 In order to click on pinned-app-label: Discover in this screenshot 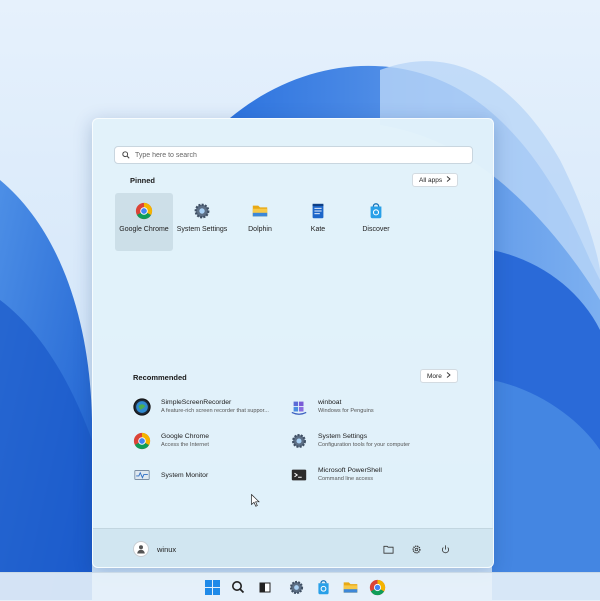, I will do `click(376, 229)`.